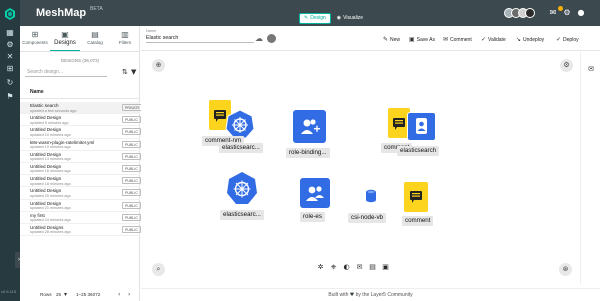  What do you see at coordinates (133, 72) in the screenshot?
I see `filter-icon: ▼` at bounding box center [133, 72].